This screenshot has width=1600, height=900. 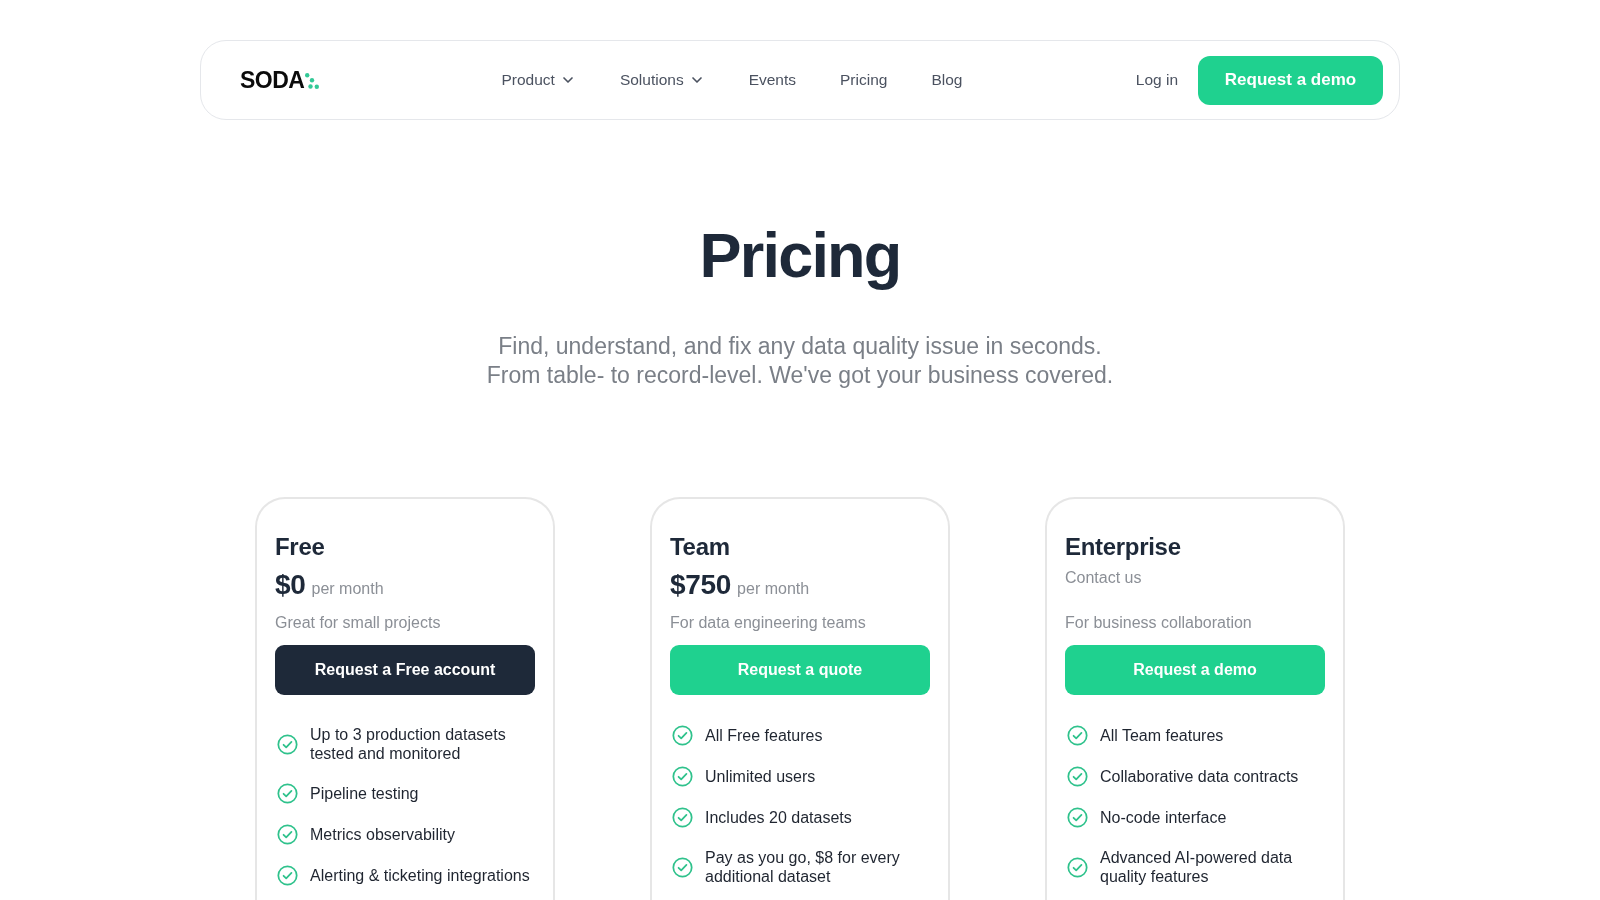 I want to click on price-amount: $0, so click(x=290, y=585).